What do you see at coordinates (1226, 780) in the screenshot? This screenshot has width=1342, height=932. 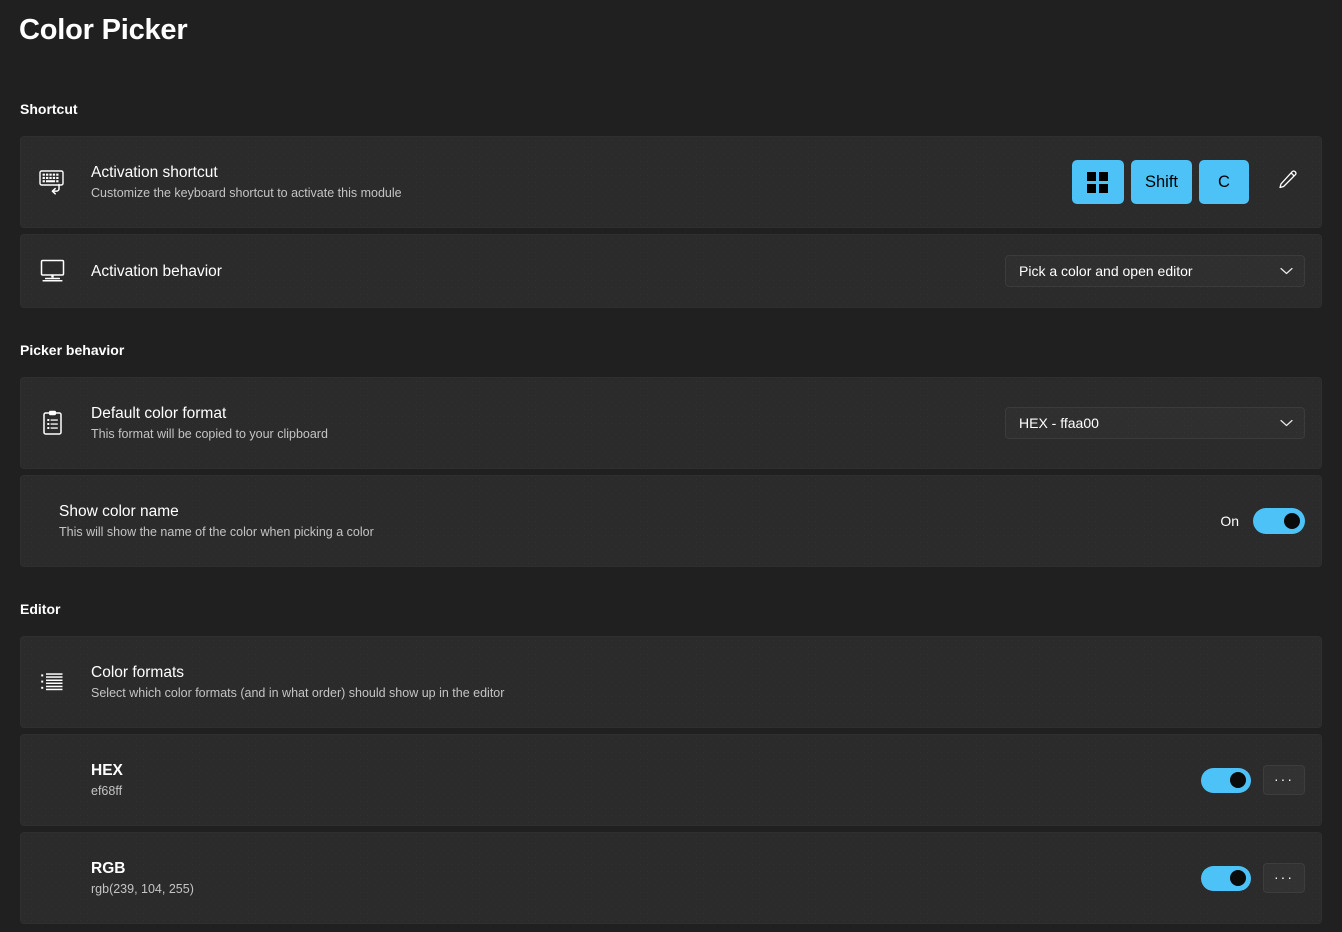 I see `format-hex-toggle` at bounding box center [1226, 780].